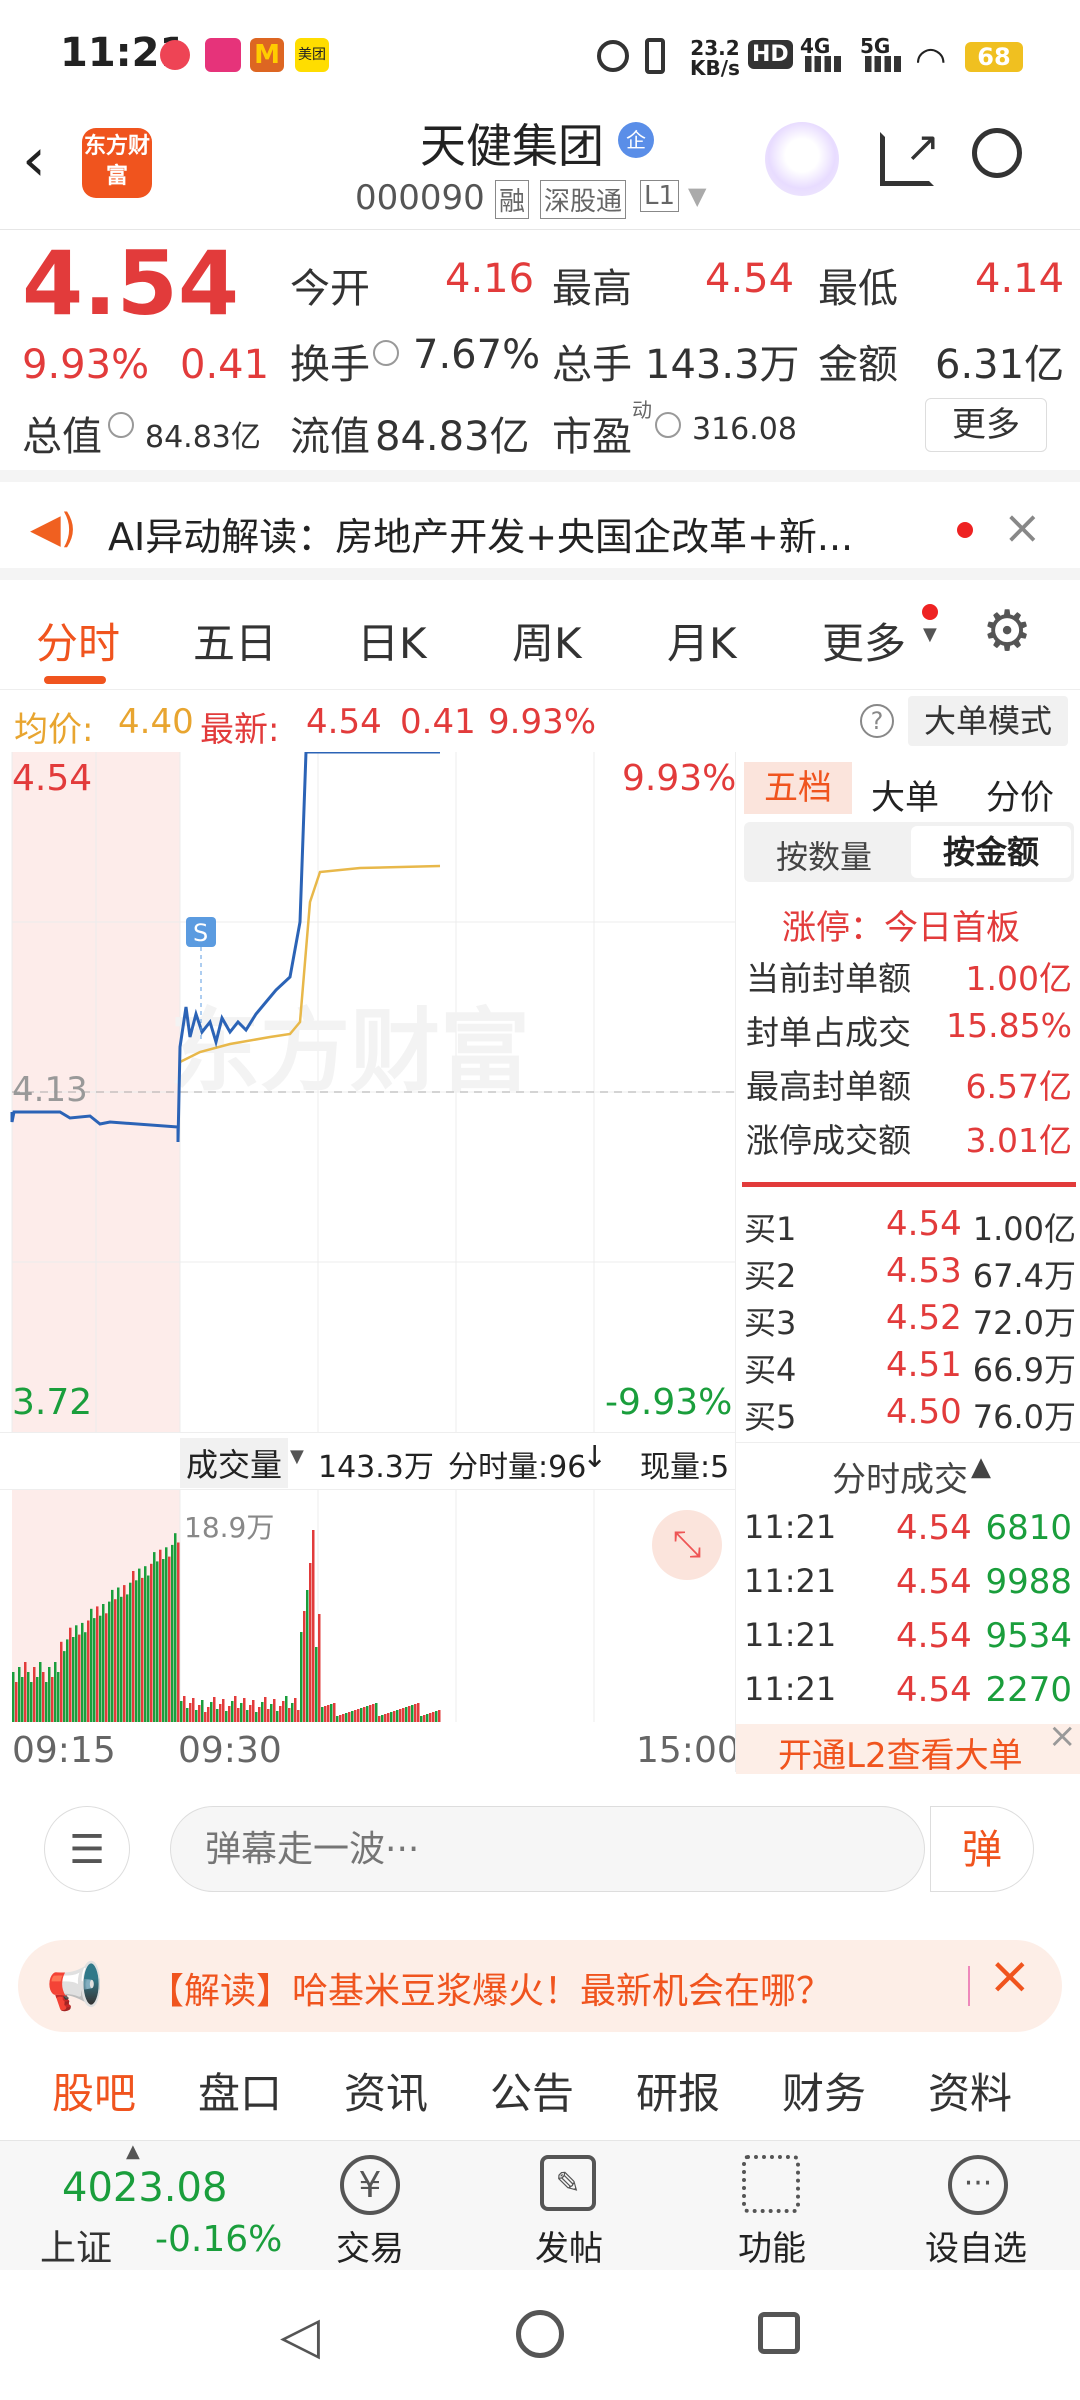 The height and width of the screenshot is (2400, 1080). What do you see at coordinates (78, 640) in the screenshot?
I see `tab-fenshi: 分时` at bounding box center [78, 640].